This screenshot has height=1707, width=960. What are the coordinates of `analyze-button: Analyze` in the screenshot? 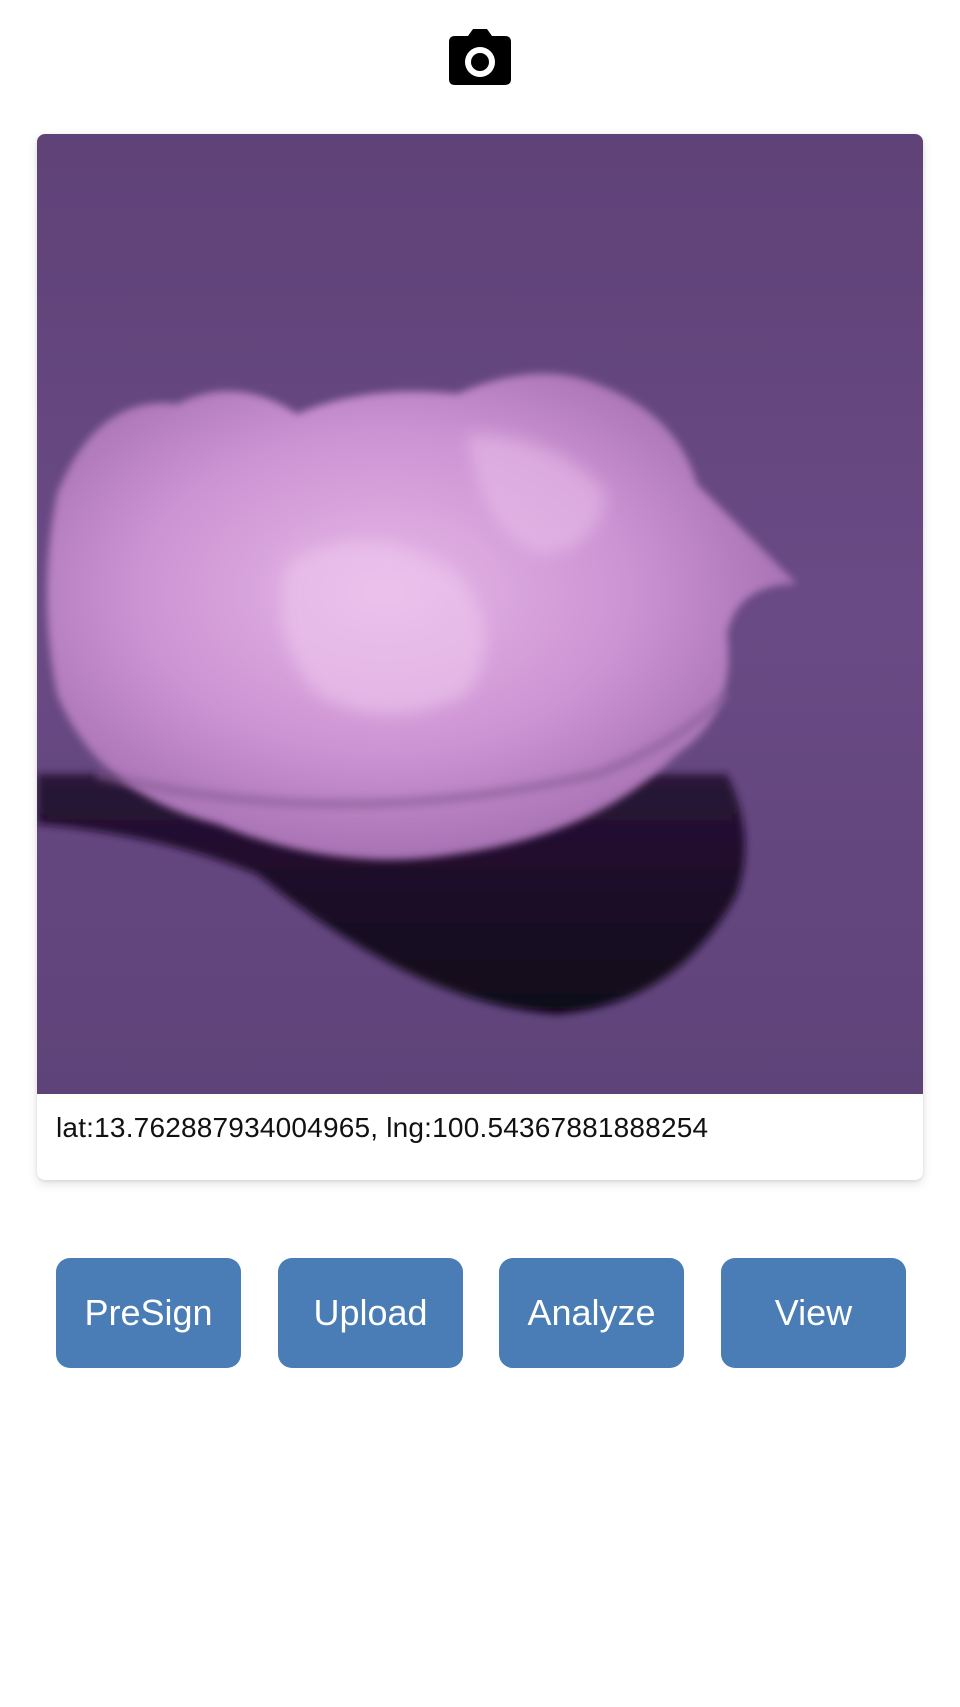 It's located at (591, 1313).